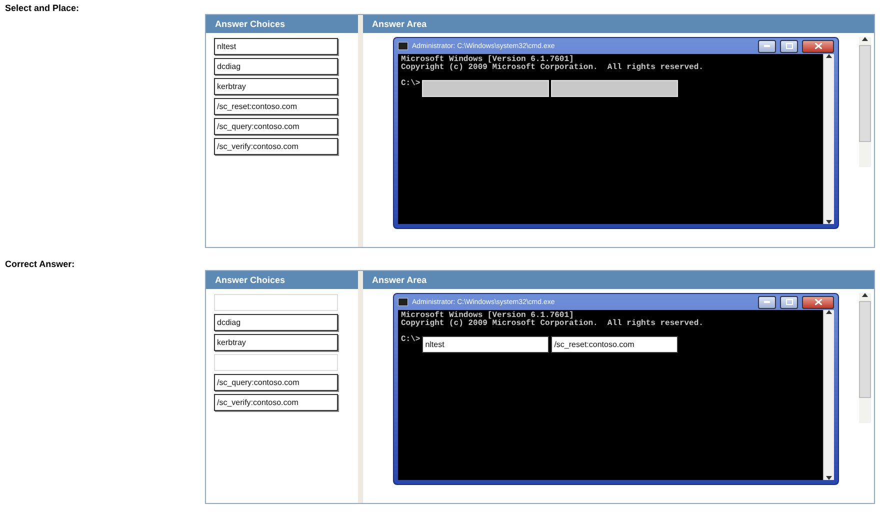 The width and height of the screenshot is (880, 512). I want to click on answer-choice: /sc_reset:contoso.com, so click(276, 106).